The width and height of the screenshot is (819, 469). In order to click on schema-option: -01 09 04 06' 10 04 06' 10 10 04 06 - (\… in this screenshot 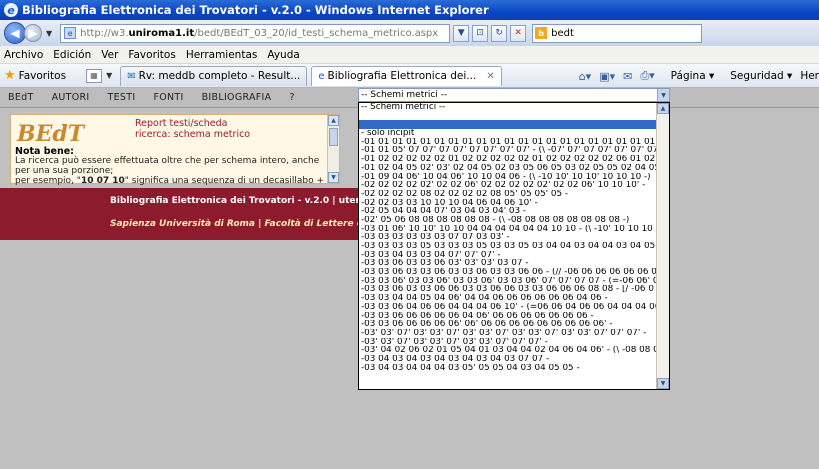, I will do `click(508, 177)`.